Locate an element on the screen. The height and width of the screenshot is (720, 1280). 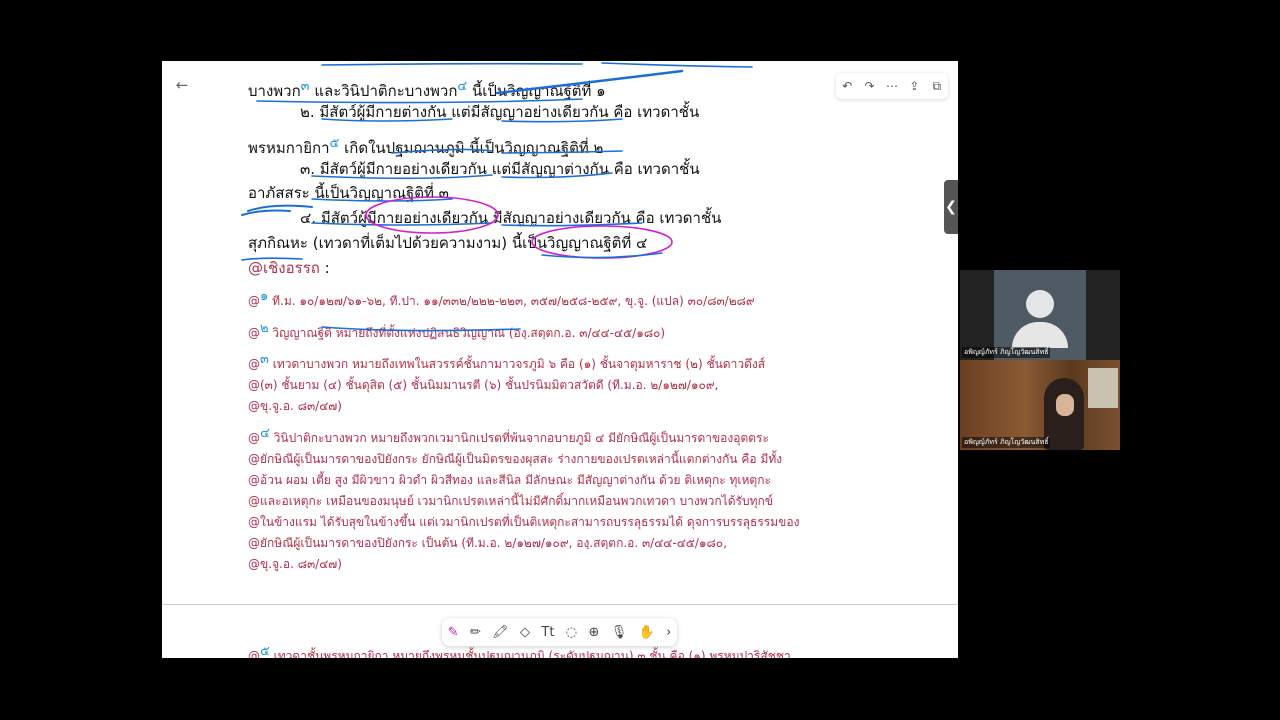
participant-video-2: อพิญญ์ภัทร์ ภิญโญวัฒนสิทธิ์ is located at coordinates (1040, 405).